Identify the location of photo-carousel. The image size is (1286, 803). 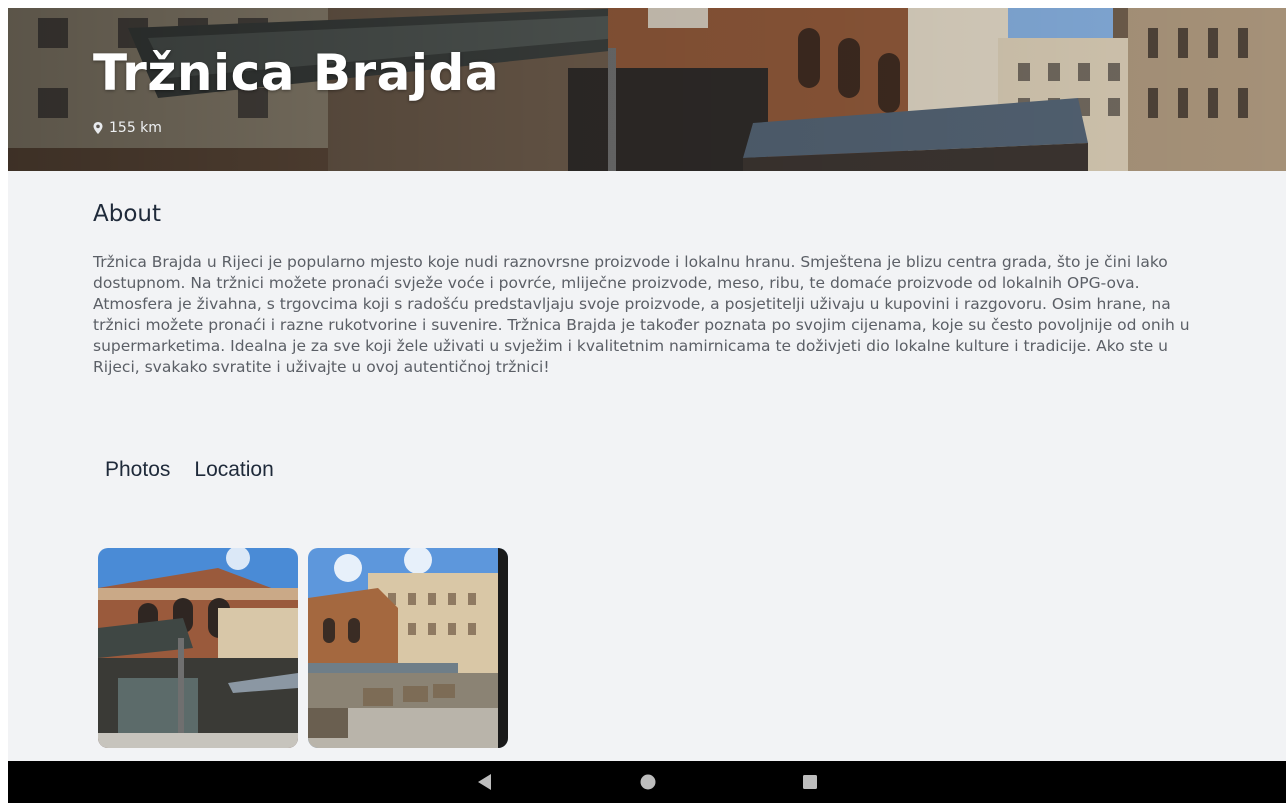
(303, 648).